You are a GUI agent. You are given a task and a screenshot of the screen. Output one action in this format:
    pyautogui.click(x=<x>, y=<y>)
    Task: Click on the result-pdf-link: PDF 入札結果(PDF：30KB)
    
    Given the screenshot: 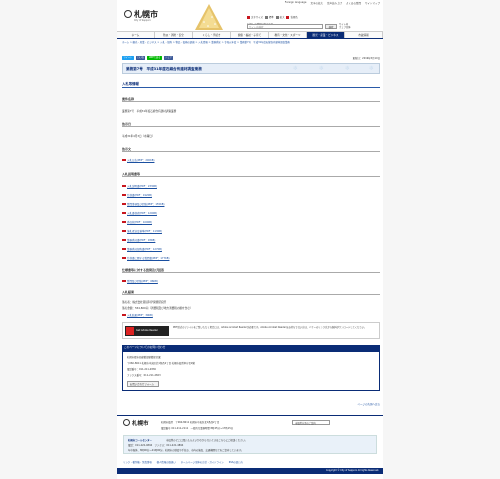 What is the action you would take?
    pyautogui.click(x=137, y=315)
    